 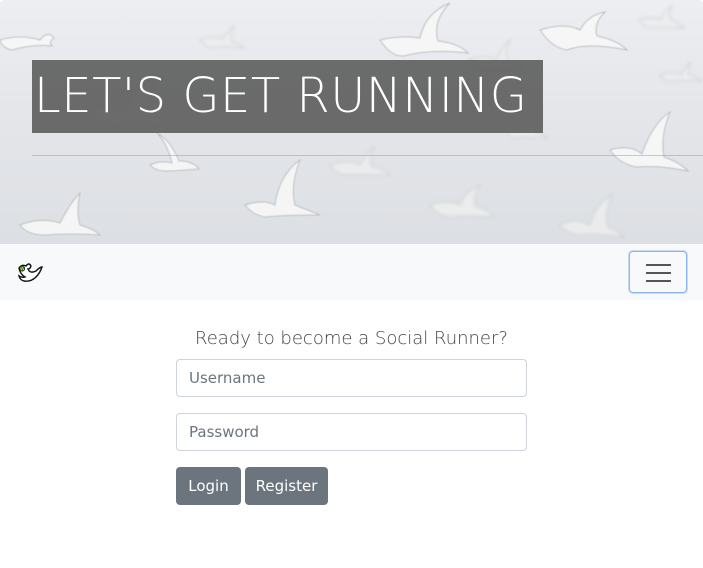 What do you see at coordinates (208, 486) in the screenshot?
I see `login-button: Login` at bounding box center [208, 486].